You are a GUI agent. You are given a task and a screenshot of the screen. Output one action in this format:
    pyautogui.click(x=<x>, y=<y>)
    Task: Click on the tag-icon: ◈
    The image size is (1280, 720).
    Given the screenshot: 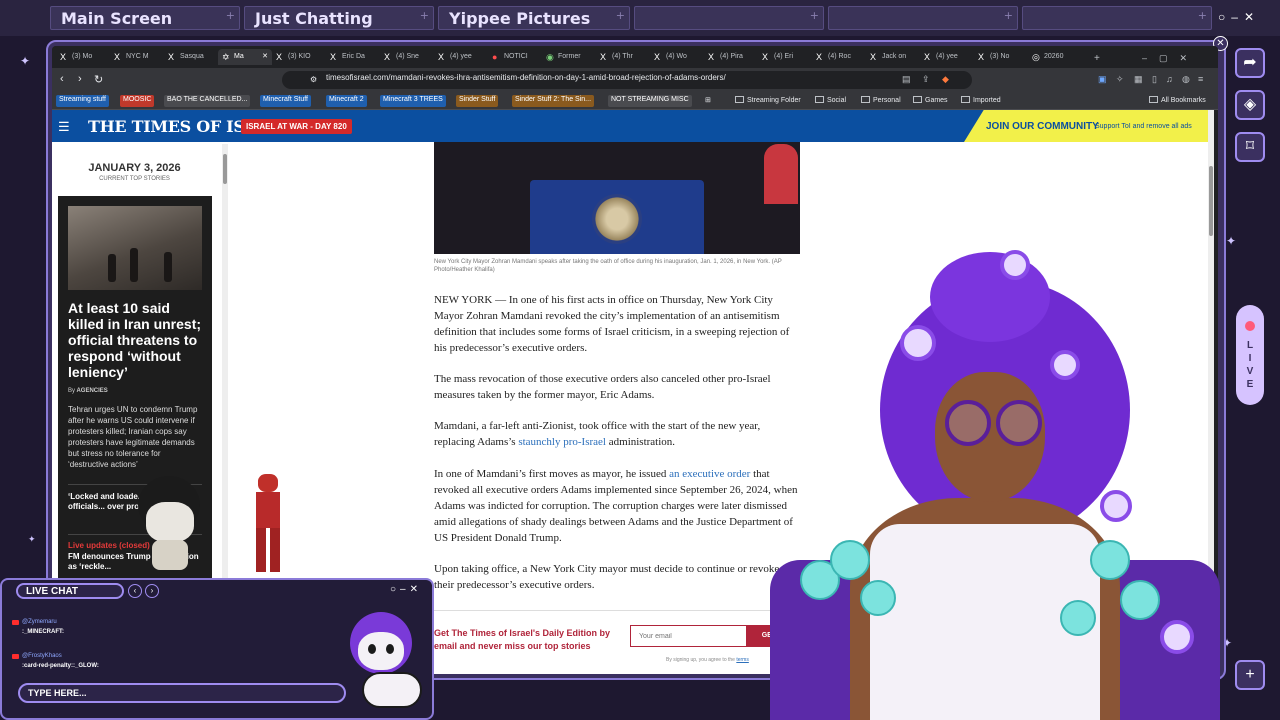 What is the action you would take?
    pyautogui.click(x=1250, y=105)
    